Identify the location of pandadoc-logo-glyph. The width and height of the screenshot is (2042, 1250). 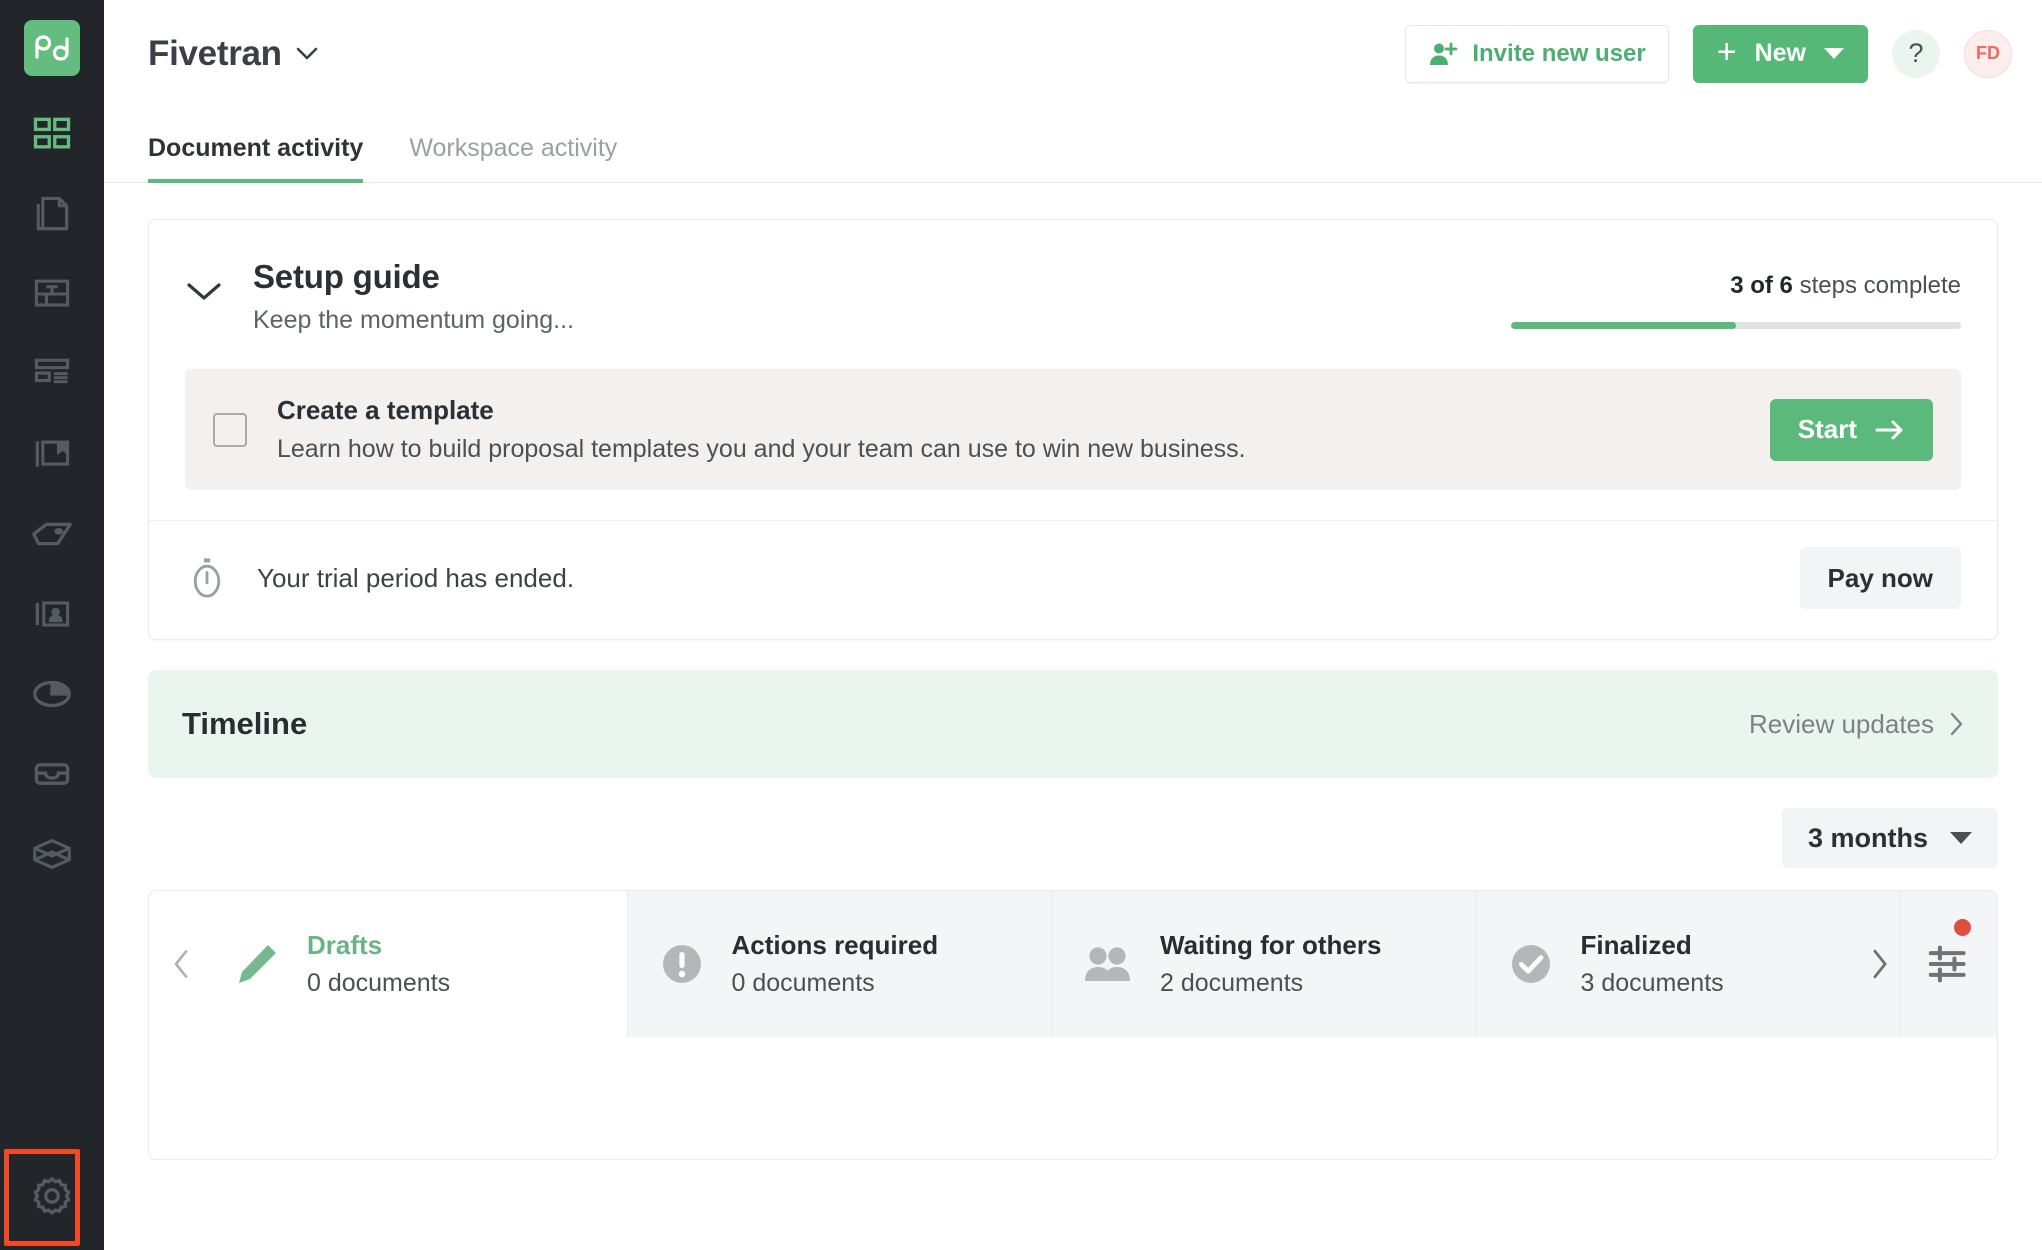
(52, 48).